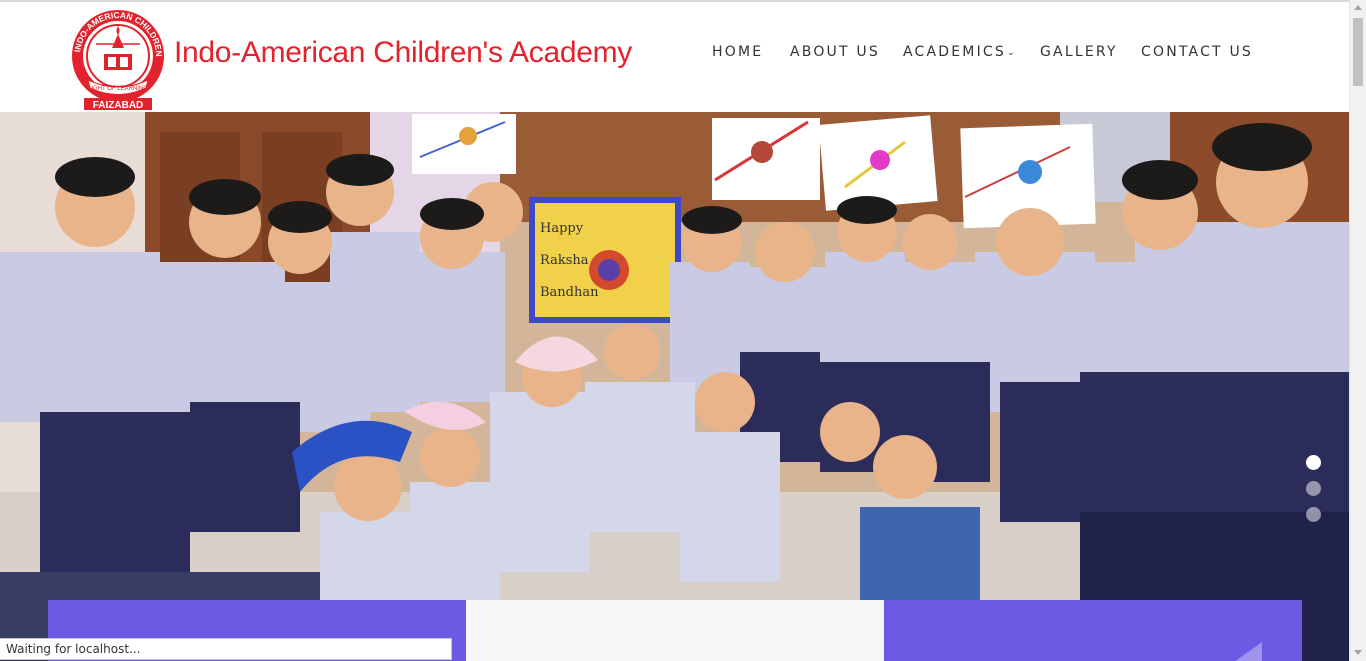 This screenshot has width=1366, height=661. Describe the element at coordinates (403, 53) in the screenshot. I see `site-title: Indo-American Children's Academy` at that location.